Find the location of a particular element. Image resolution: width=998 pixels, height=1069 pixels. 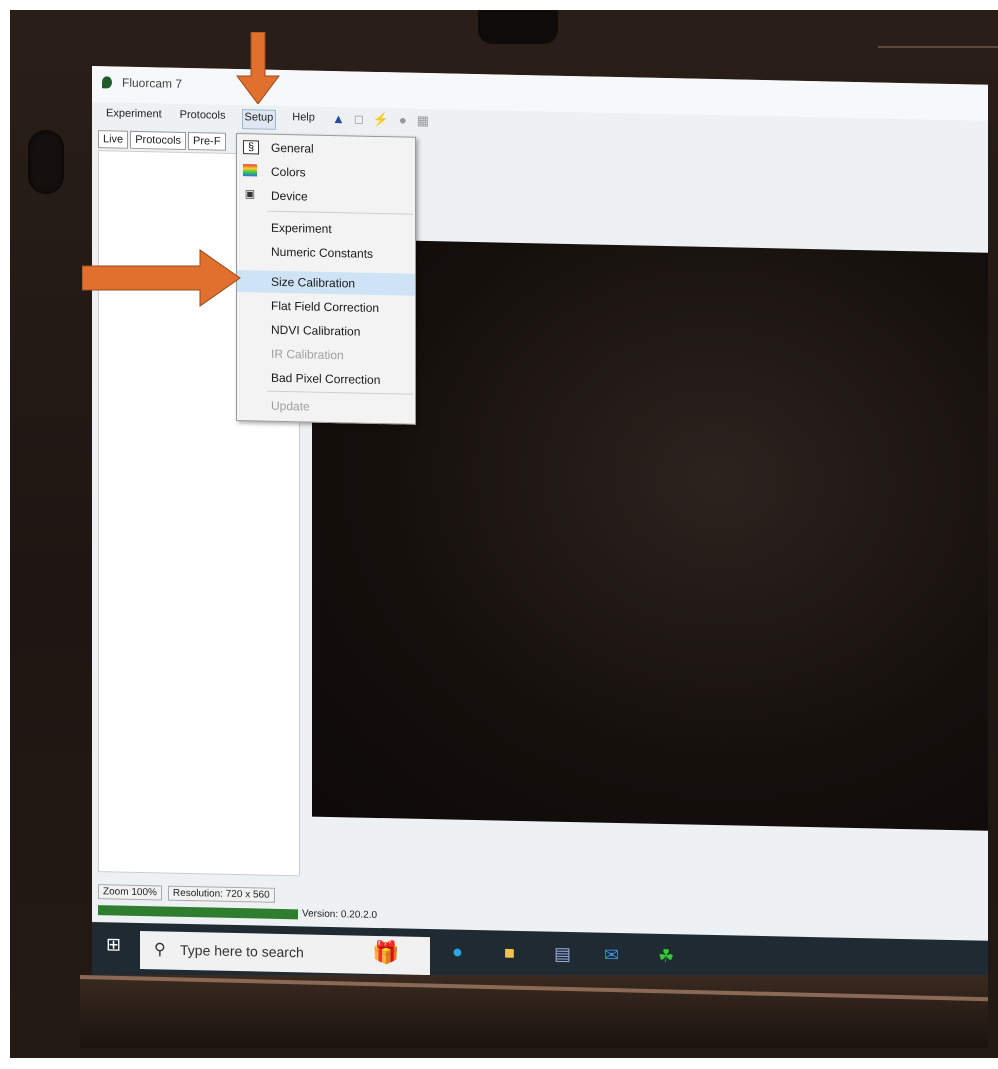

general-icon: § is located at coordinates (251, 147).